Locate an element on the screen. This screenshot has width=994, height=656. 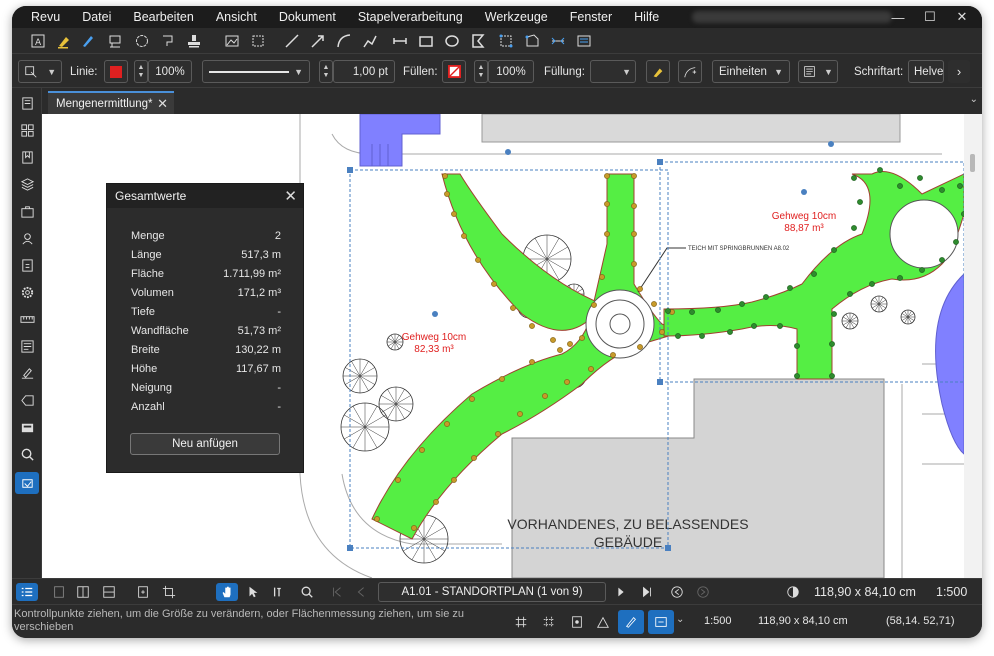
snapshot-tool-icon is located at coordinates (258, 41).